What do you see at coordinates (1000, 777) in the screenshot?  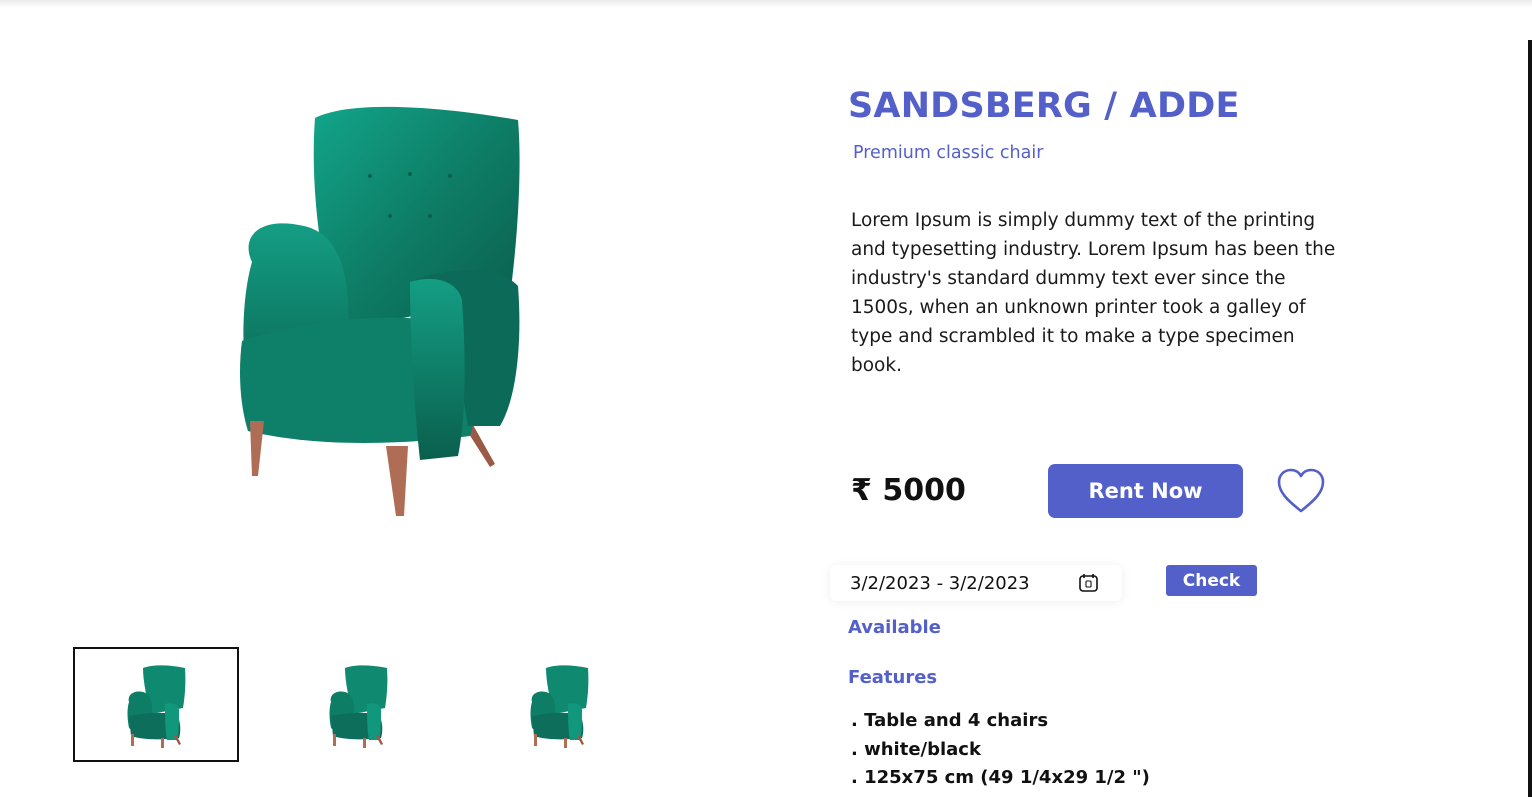 I see `feature-item: . 125x75 cm (49 1/4x29 1/2 ")` at bounding box center [1000, 777].